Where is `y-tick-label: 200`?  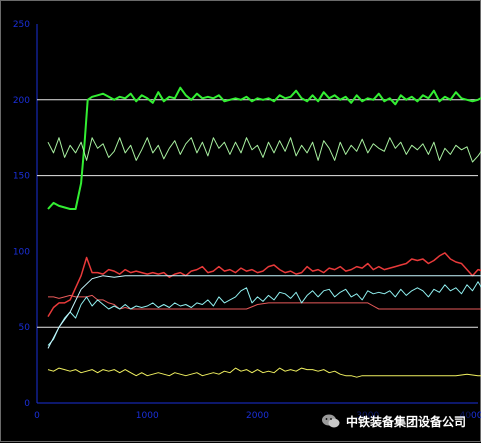
y-tick-label: 200 is located at coordinates (21, 101).